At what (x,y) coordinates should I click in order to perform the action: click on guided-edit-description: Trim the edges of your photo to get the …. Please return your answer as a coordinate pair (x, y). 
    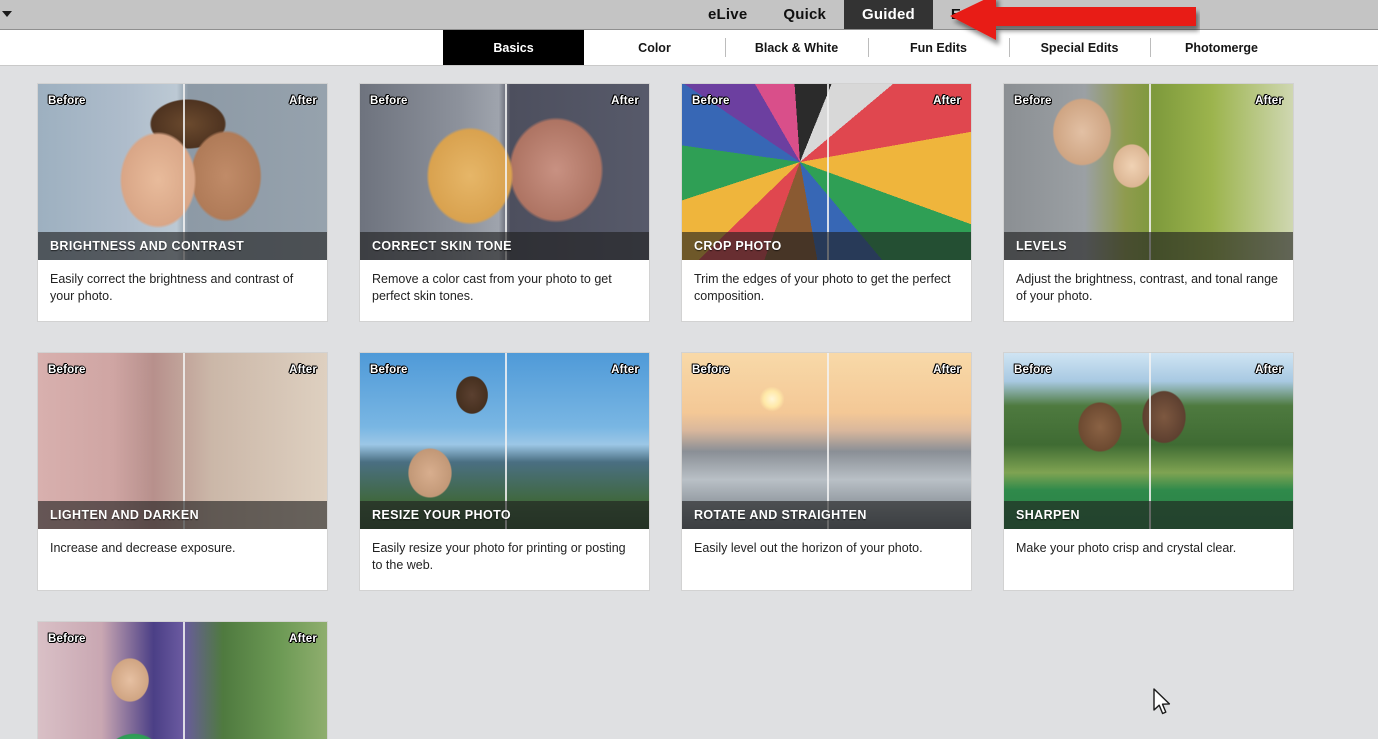
    Looking at the image, I should click on (822, 287).